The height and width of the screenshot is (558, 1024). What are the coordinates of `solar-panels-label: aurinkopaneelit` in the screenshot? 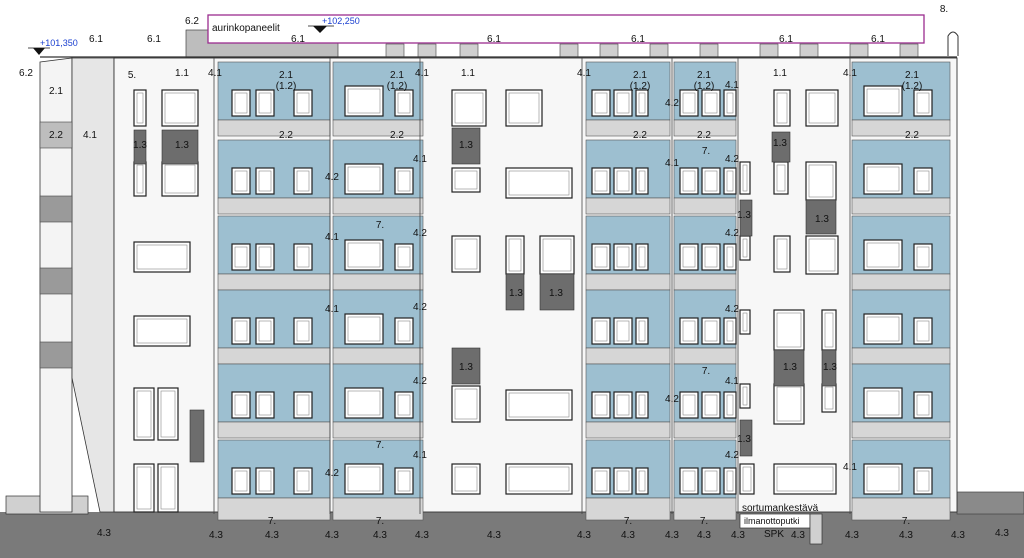 It's located at (246, 28).